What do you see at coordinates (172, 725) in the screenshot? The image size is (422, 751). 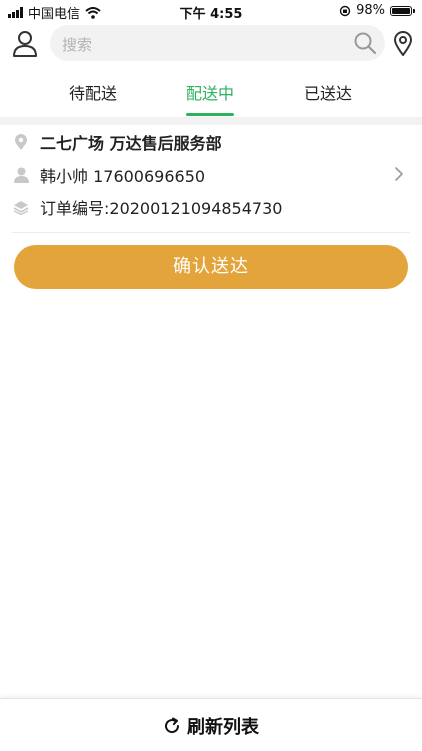 I see `refresh-icon` at bounding box center [172, 725].